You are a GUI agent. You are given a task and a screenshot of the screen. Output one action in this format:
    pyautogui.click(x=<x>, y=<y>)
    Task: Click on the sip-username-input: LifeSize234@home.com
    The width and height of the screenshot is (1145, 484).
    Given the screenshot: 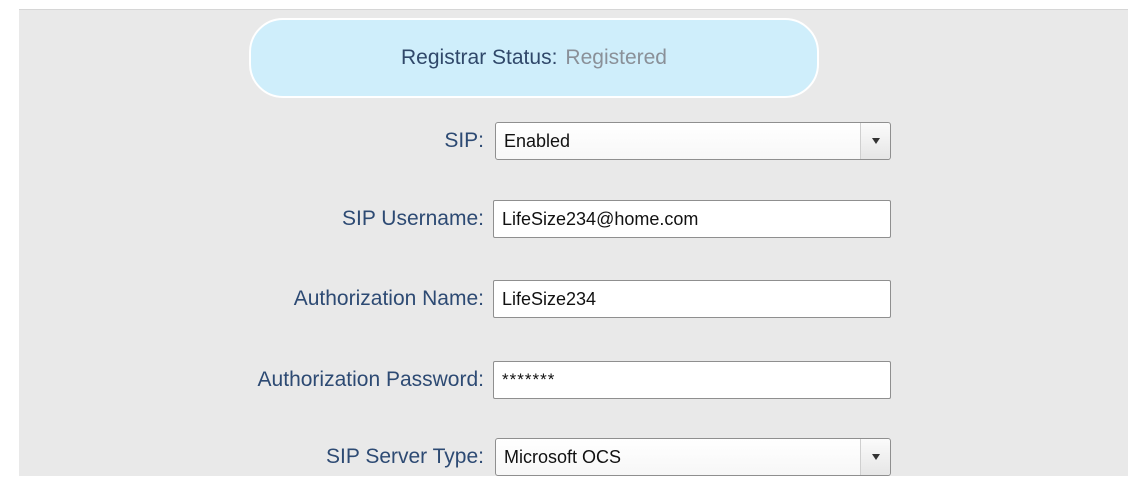 What is the action you would take?
    pyautogui.click(x=692, y=219)
    